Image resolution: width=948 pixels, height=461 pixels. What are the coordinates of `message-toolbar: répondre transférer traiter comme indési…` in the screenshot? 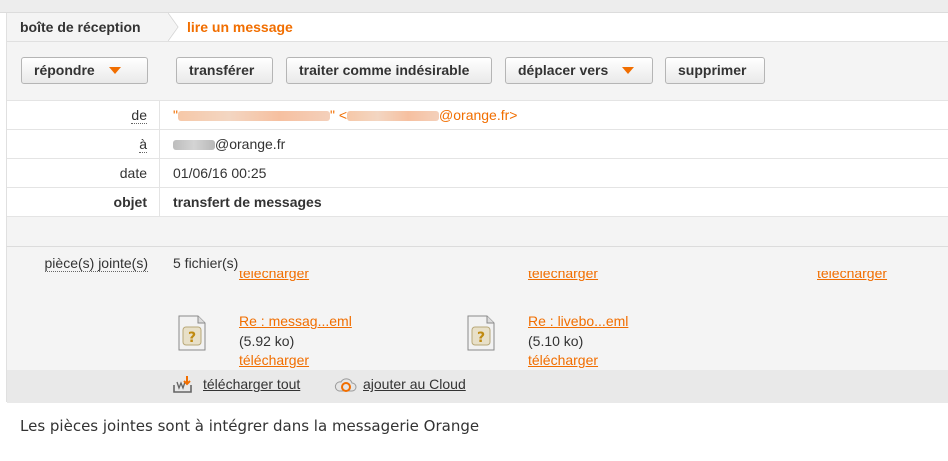 It's located at (477, 71).